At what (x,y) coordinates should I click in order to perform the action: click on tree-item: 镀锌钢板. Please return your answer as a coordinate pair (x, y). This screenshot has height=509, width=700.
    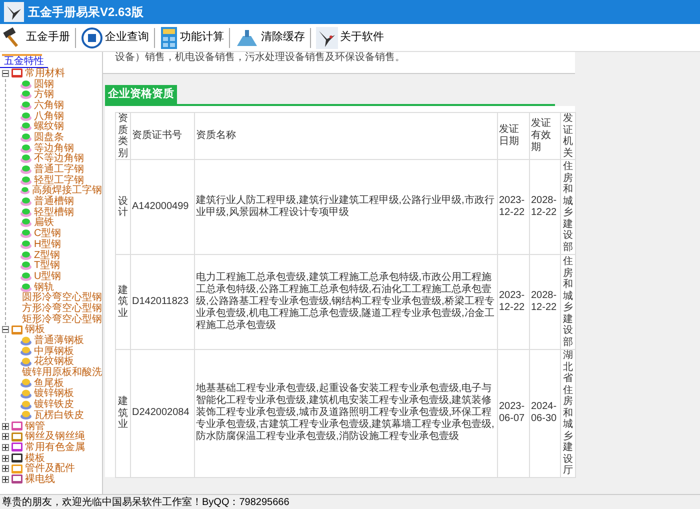
    Looking at the image, I should click on (54, 394).